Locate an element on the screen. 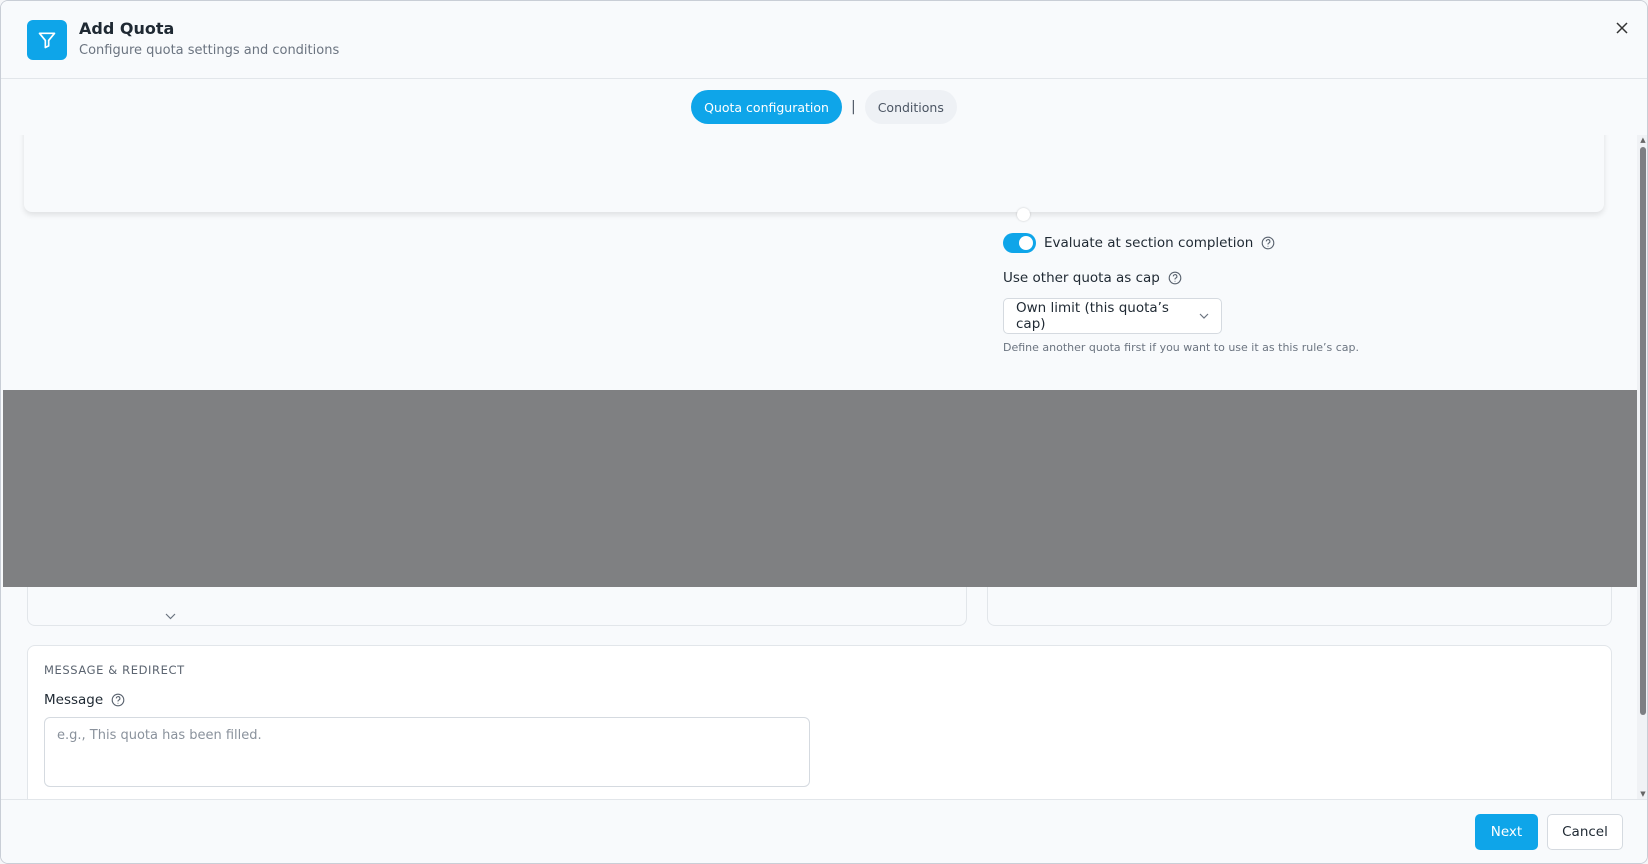  toggle-knob is located at coordinates (1026, 243).